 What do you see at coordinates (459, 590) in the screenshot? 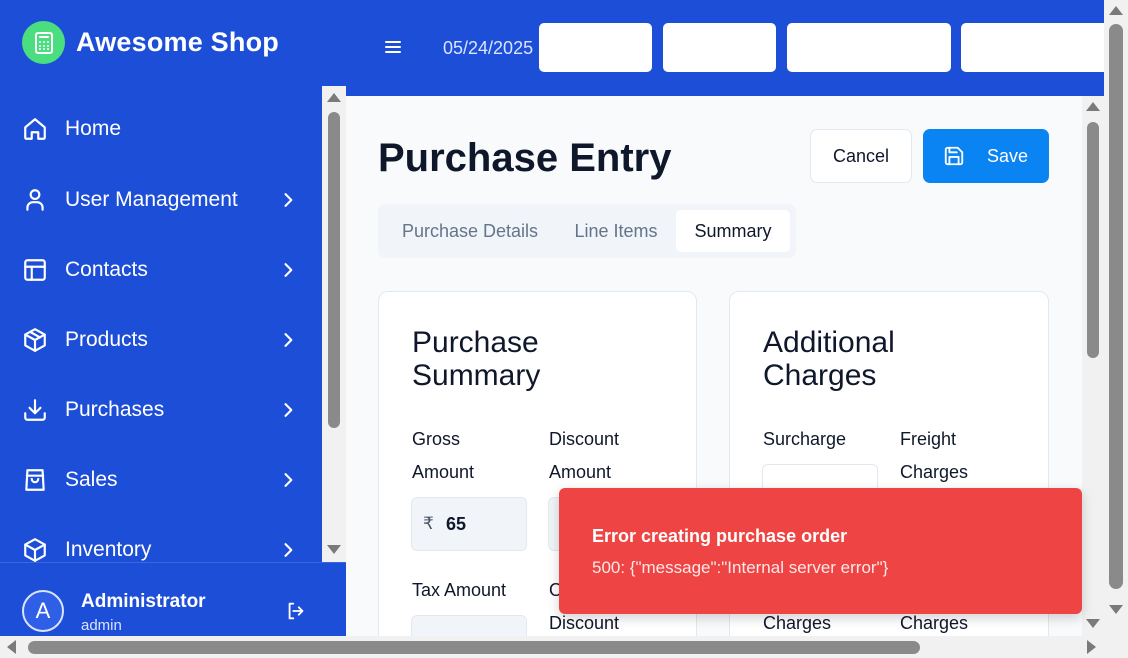
I see `tax-amount-label: Tax Amount` at bounding box center [459, 590].